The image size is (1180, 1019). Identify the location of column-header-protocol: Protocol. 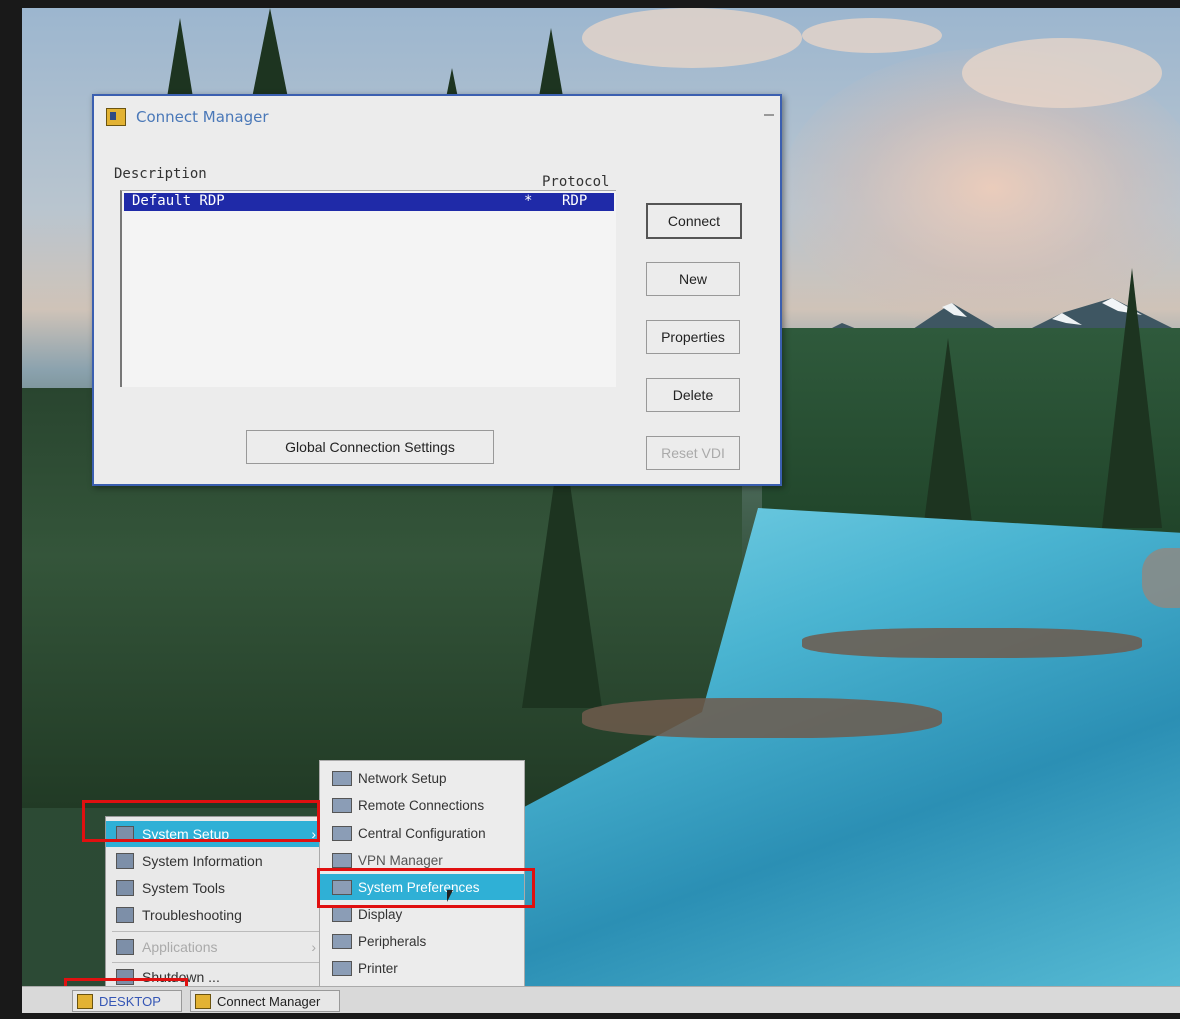
(576, 182).